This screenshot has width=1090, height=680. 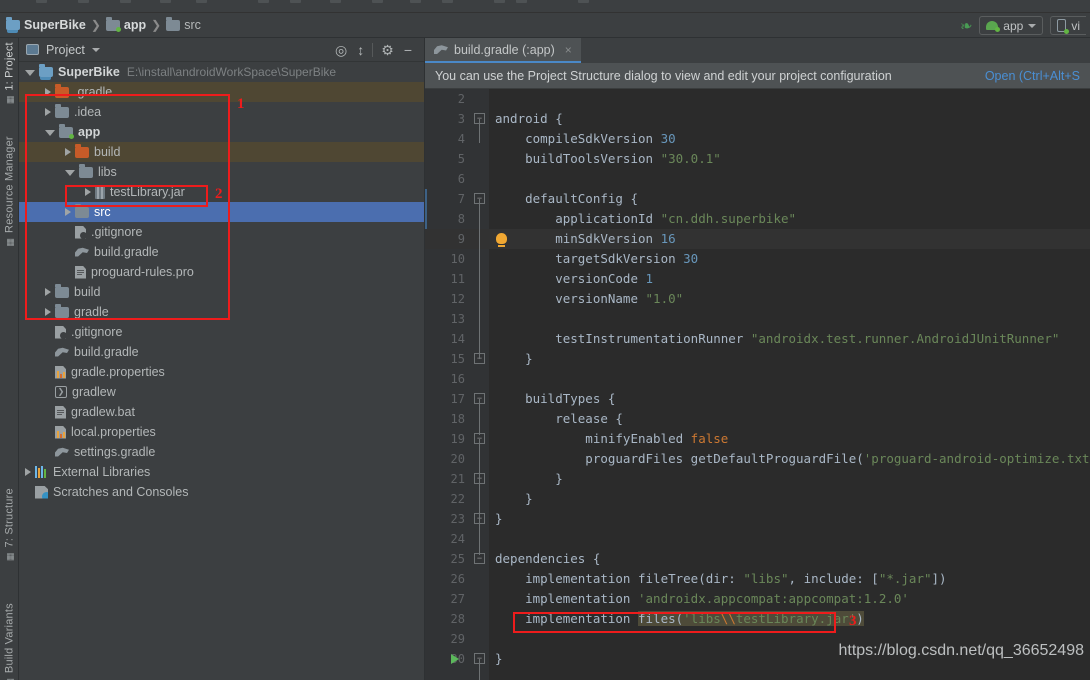 What do you see at coordinates (221, 392) in the screenshot?
I see `tree-node-gradlew: ❯ gradlew` at bounding box center [221, 392].